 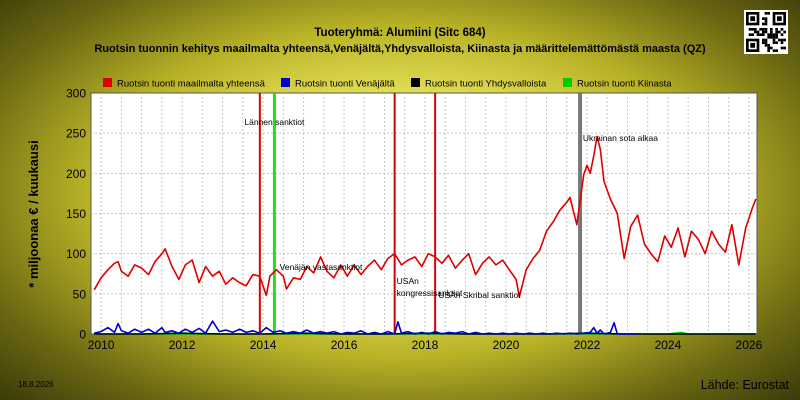 What do you see at coordinates (479, 295) in the screenshot?
I see `event-label: USAn Skribal sanktiot` at bounding box center [479, 295].